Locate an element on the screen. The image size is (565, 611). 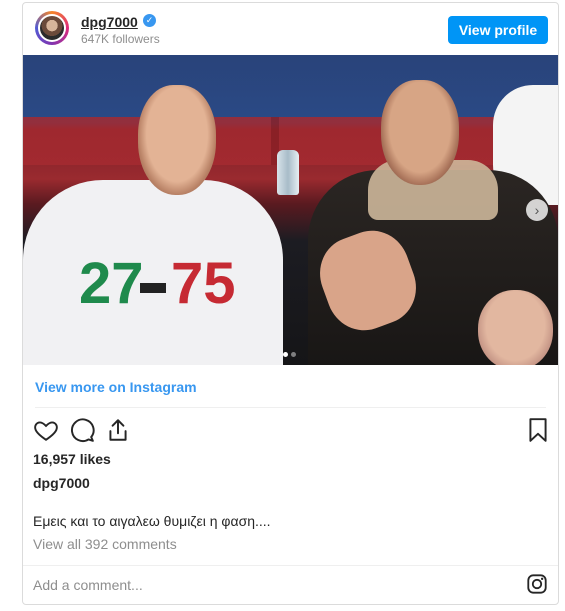
view-profile-button: View profile is located at coordinates (498, 30).